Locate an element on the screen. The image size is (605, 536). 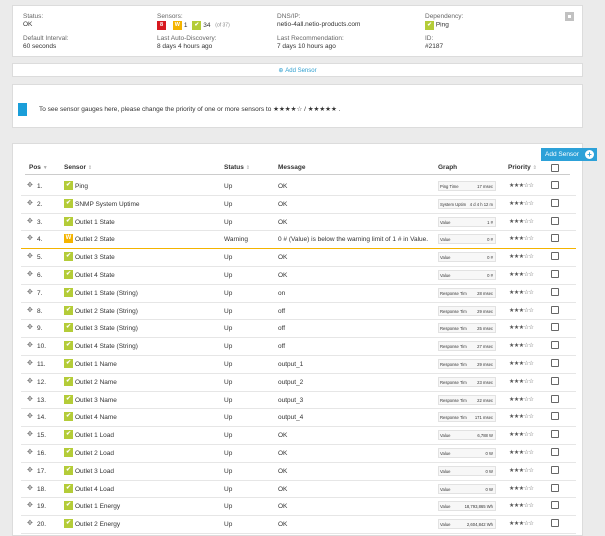
sensor-name-link: Outlet 1 Load is located at coordinates (94, 435).